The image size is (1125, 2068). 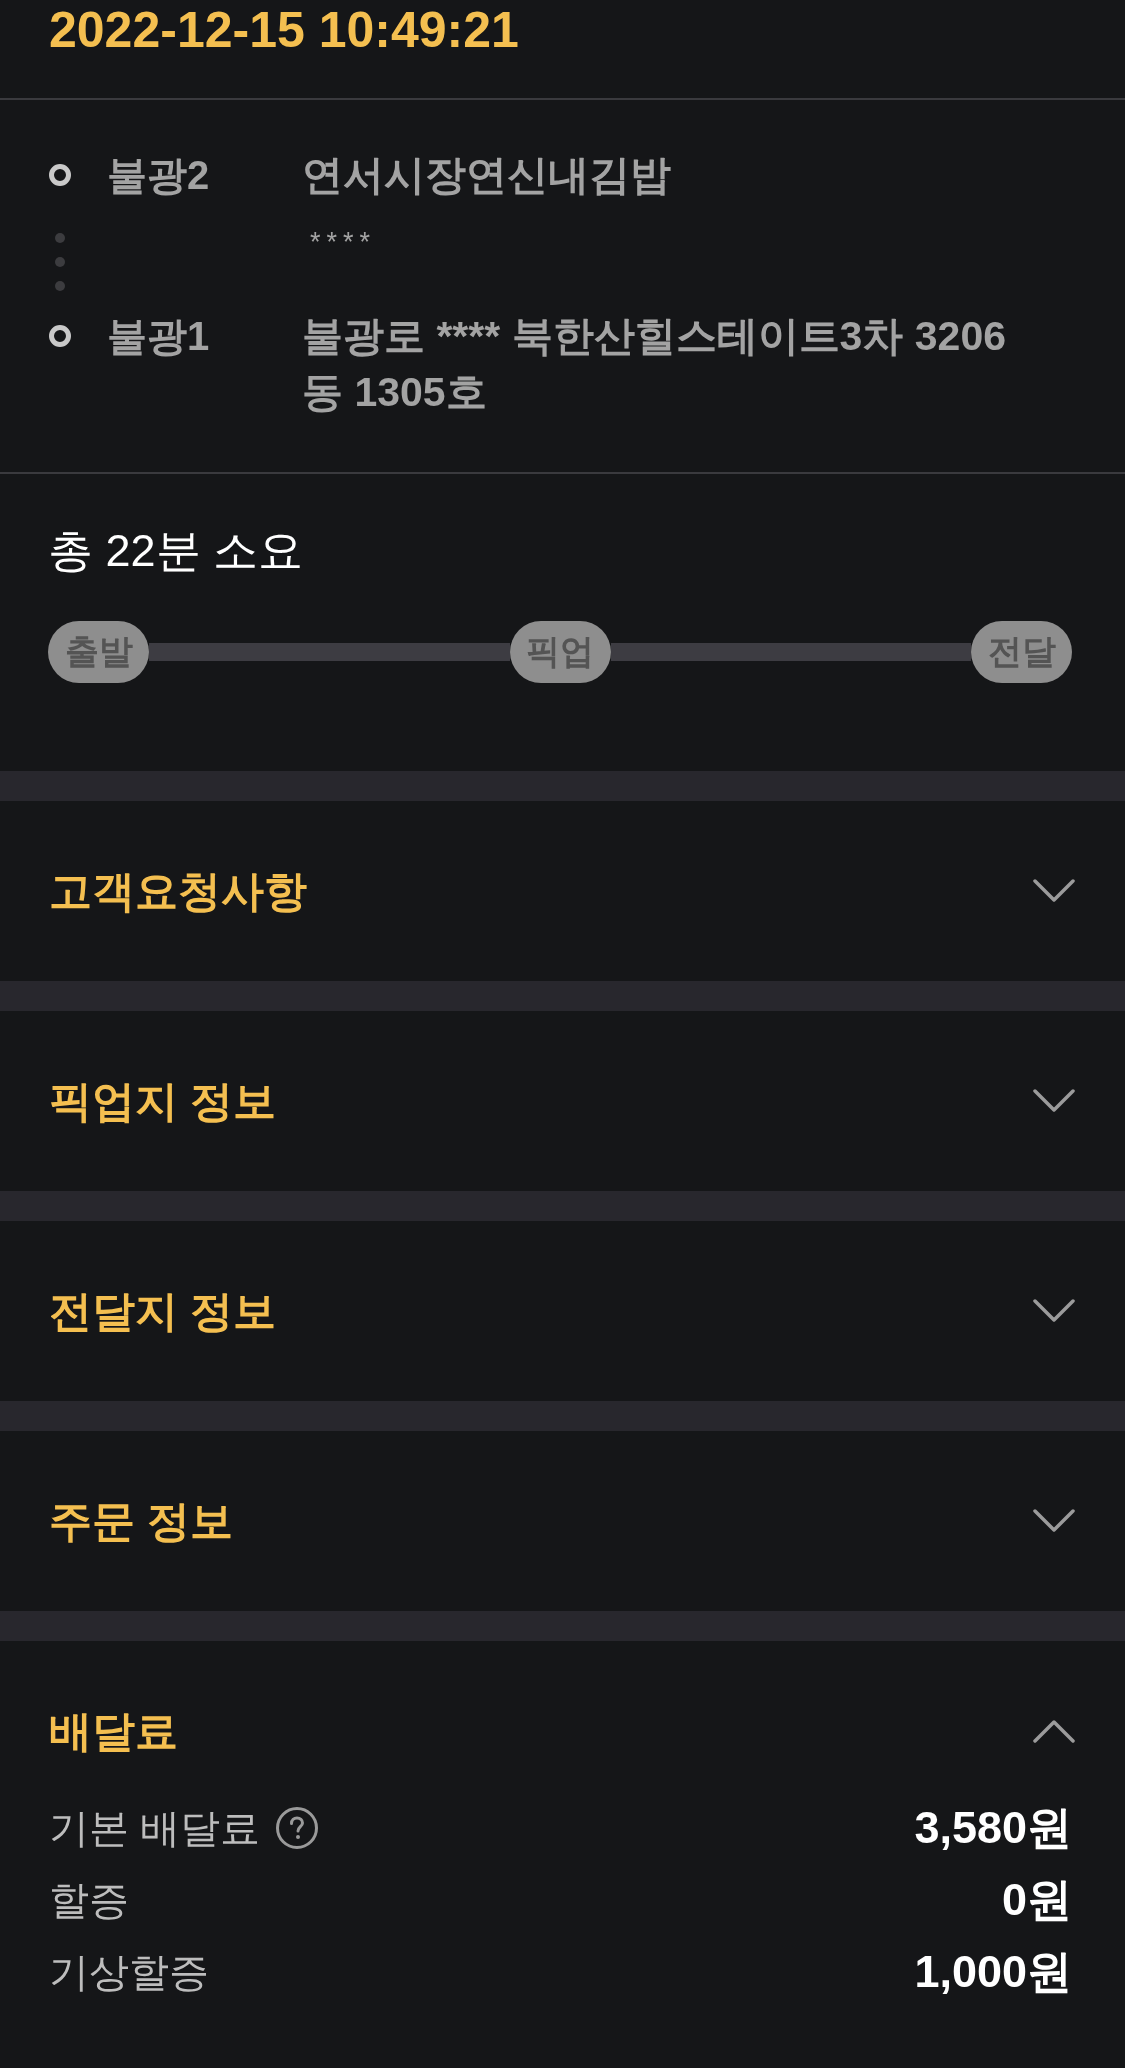 What do you see at coordinates (129, 1972) in the screenshot?
I see `fee-label: 기상할증` at bounding box center [129, 1972].